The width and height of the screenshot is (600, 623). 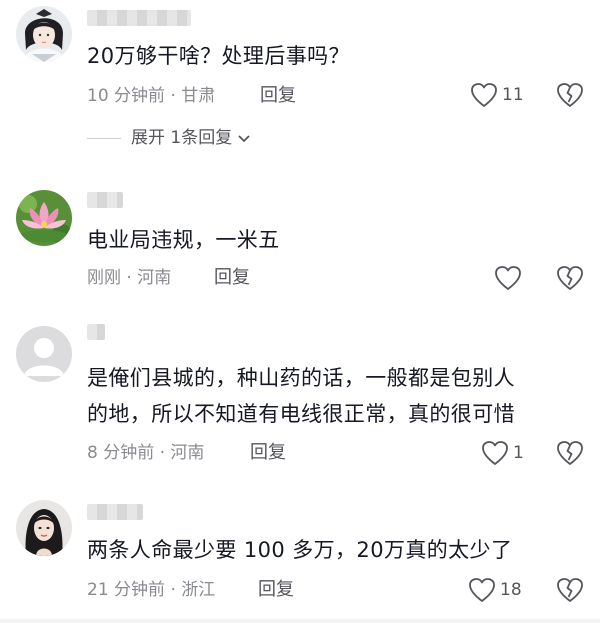 I want to click on like-button: 1, so click(x=502, y=453).